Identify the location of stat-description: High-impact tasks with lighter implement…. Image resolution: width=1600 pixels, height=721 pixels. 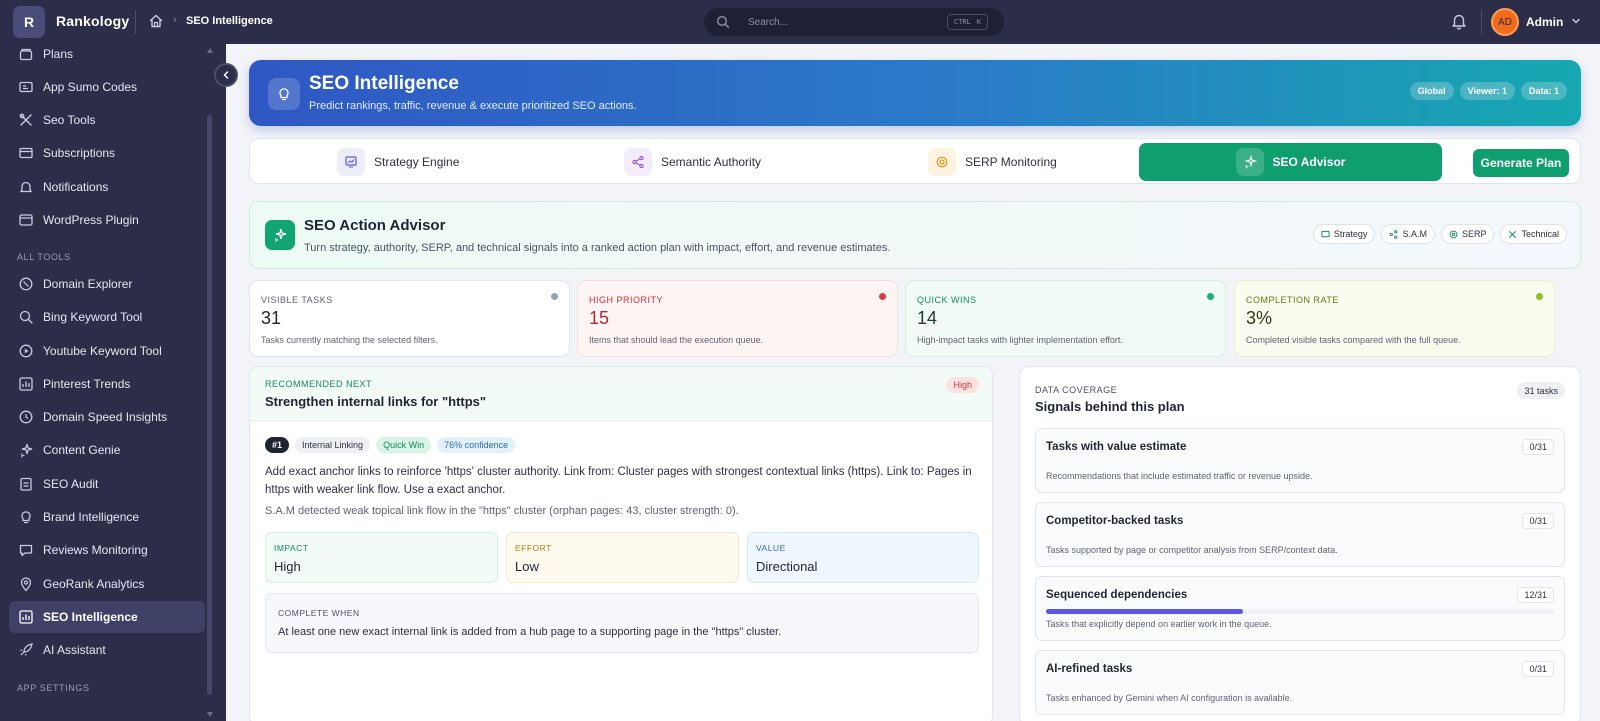
(1020, 340).